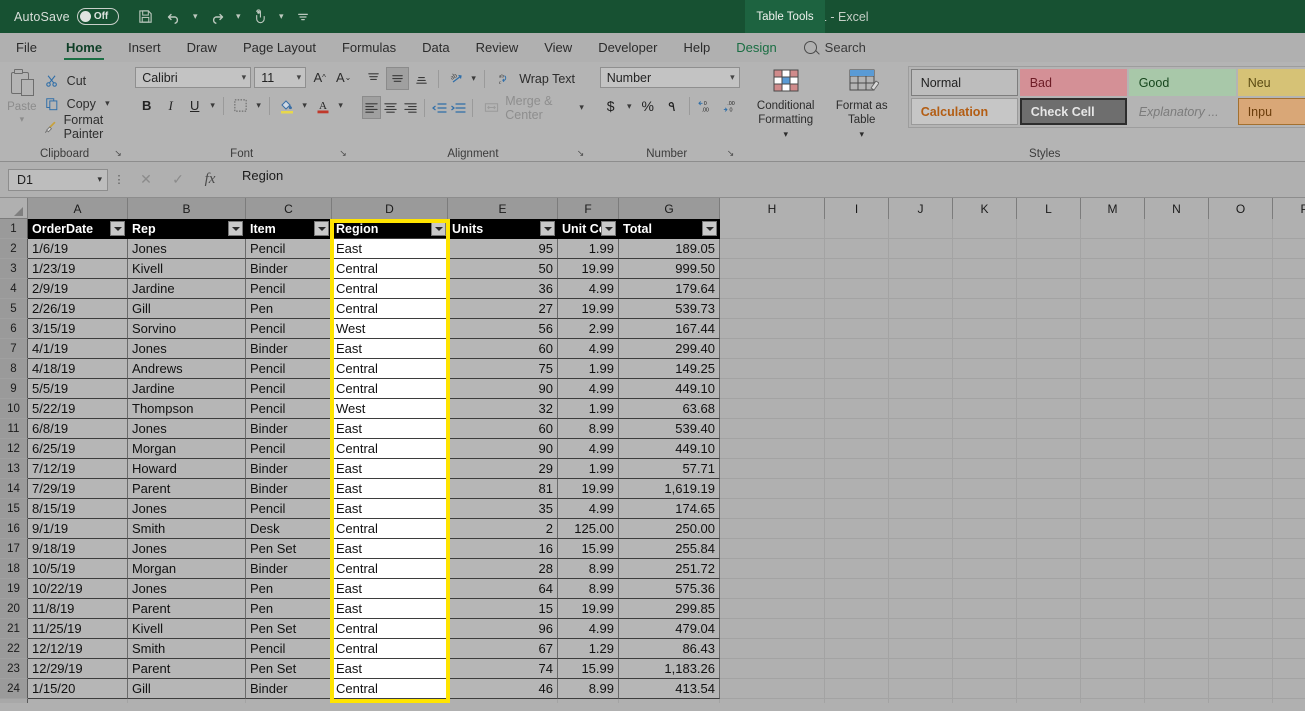 This screenshot has width=1305, height=711. I want to click on cell-D22: Central, so click(390, 649).